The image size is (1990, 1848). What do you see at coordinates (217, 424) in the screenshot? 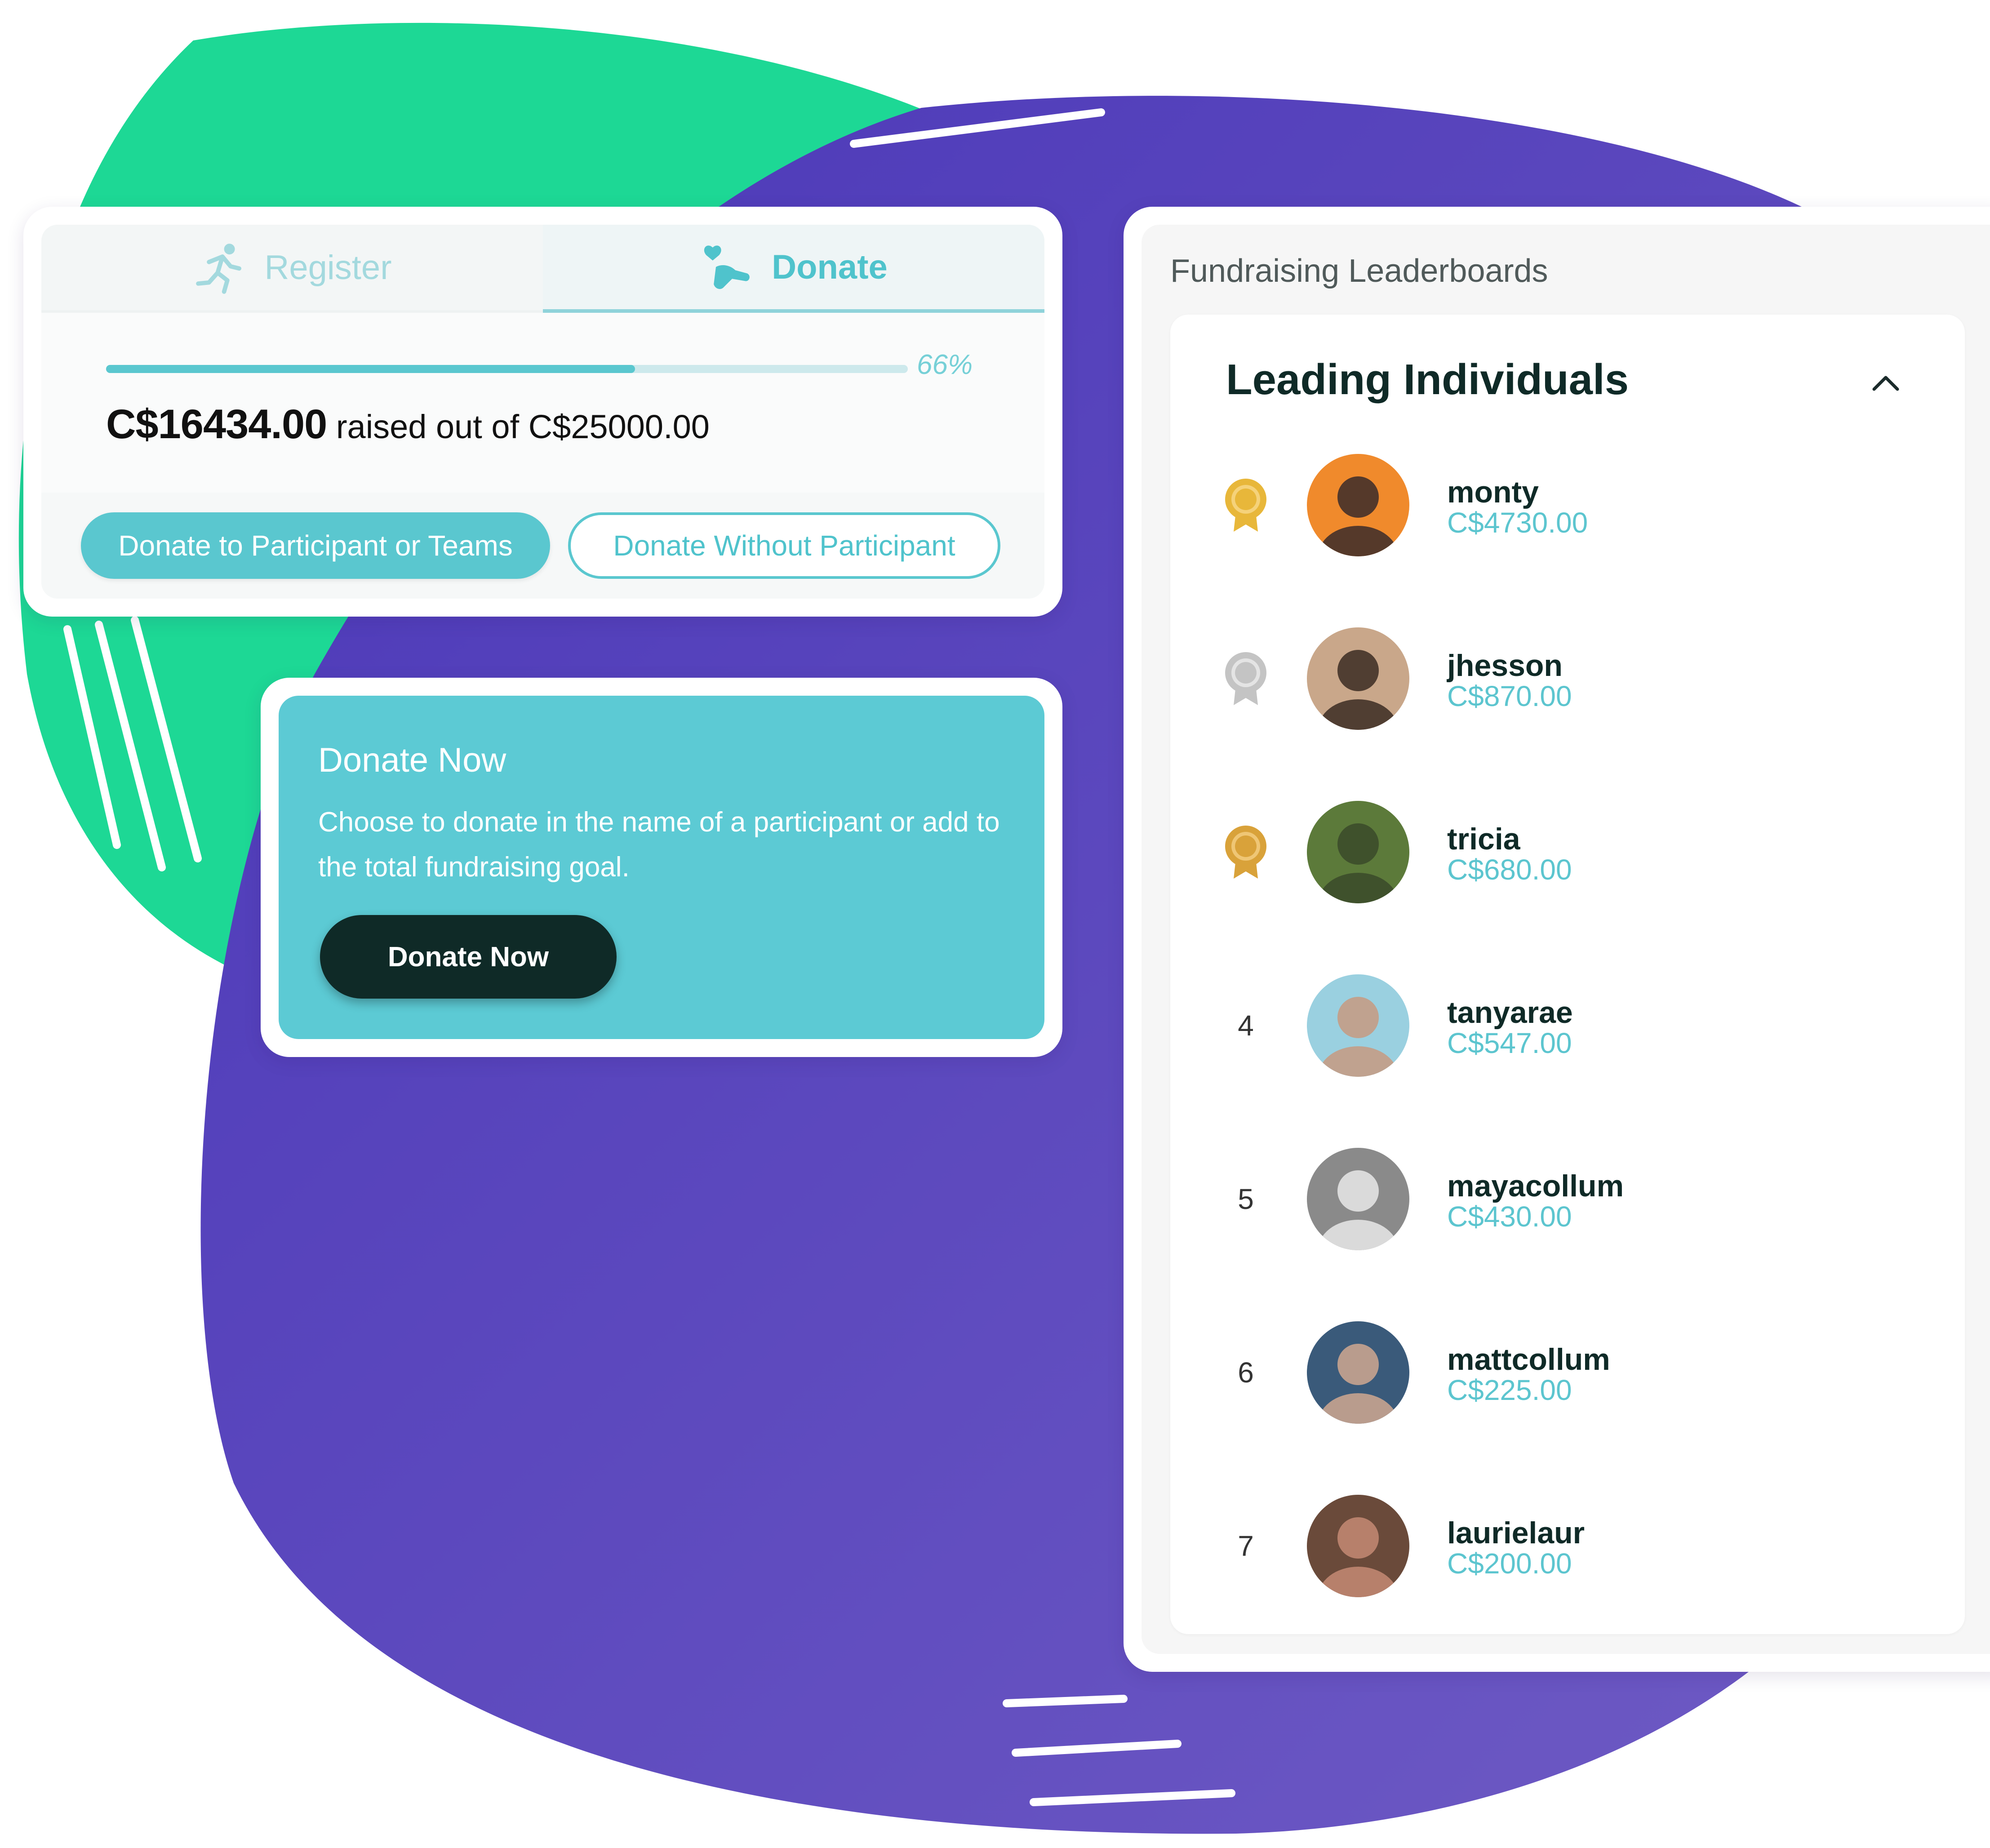
I see `raised-amount: C$16434.00` at bounding box center [217, 424].